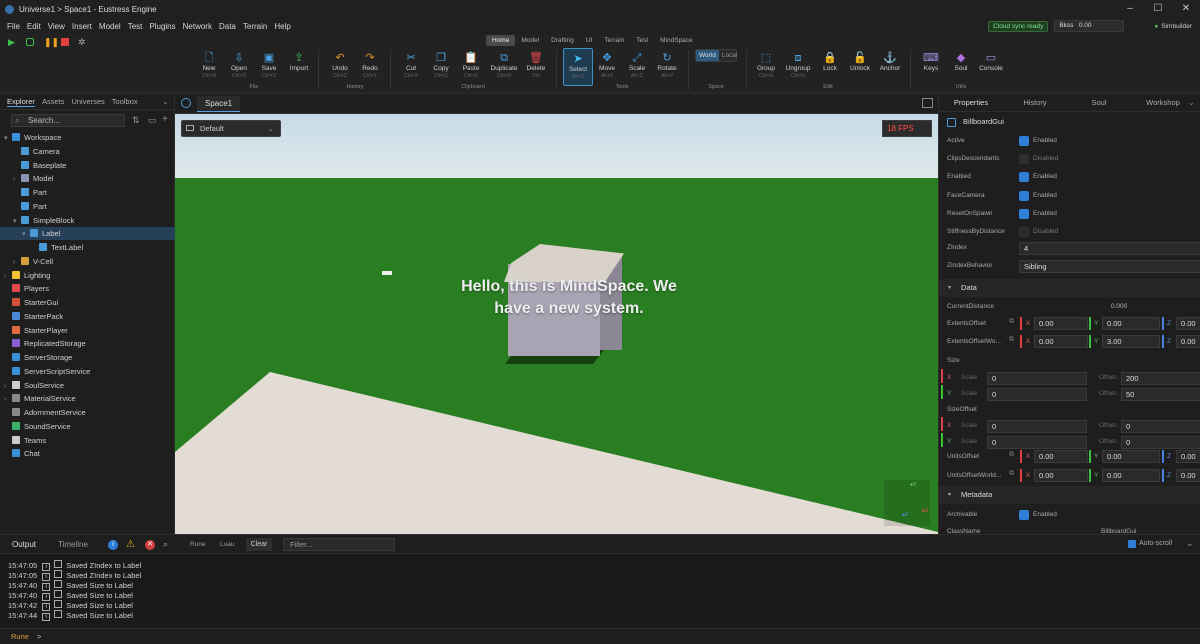  Describe the element at coordinates (1188, 456) in the screenshot. I see `units-z-input: 0.00` at that location.